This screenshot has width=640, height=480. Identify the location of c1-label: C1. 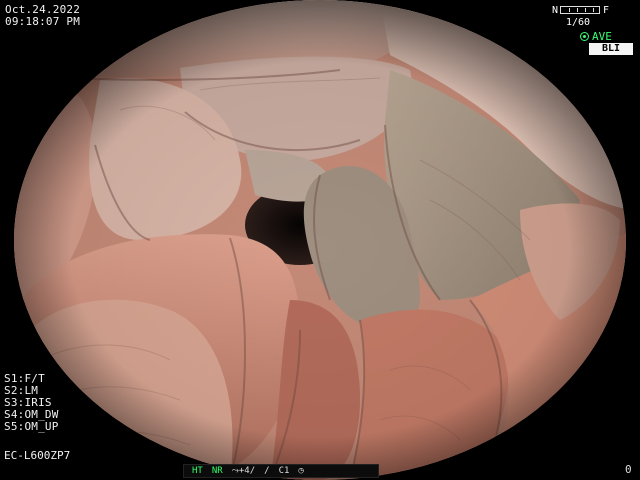
(284, 471).